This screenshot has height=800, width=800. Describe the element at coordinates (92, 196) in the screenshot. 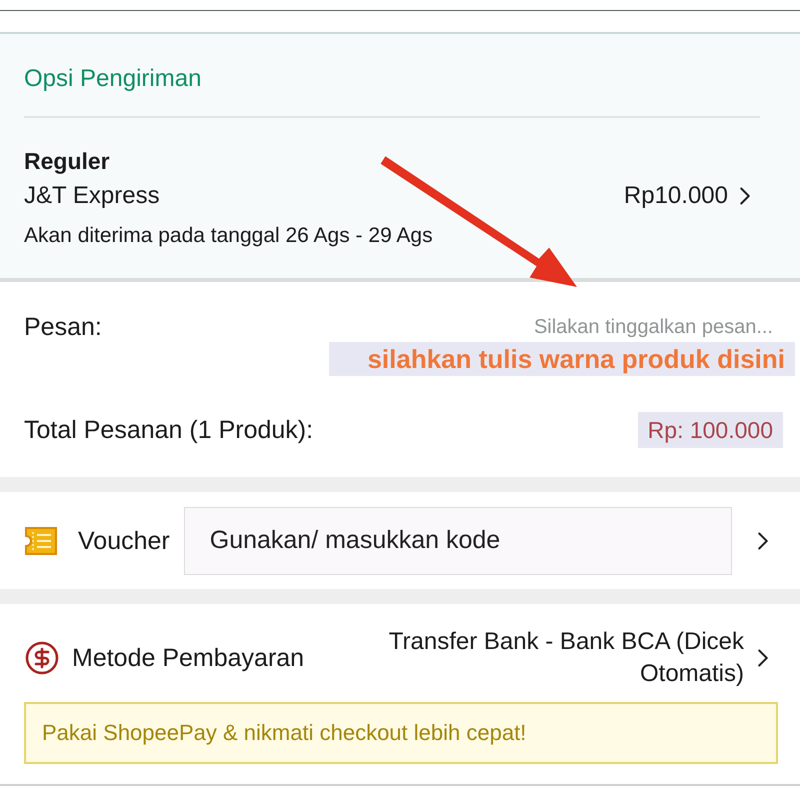

I see `courier-name: J&T Express` at that location.